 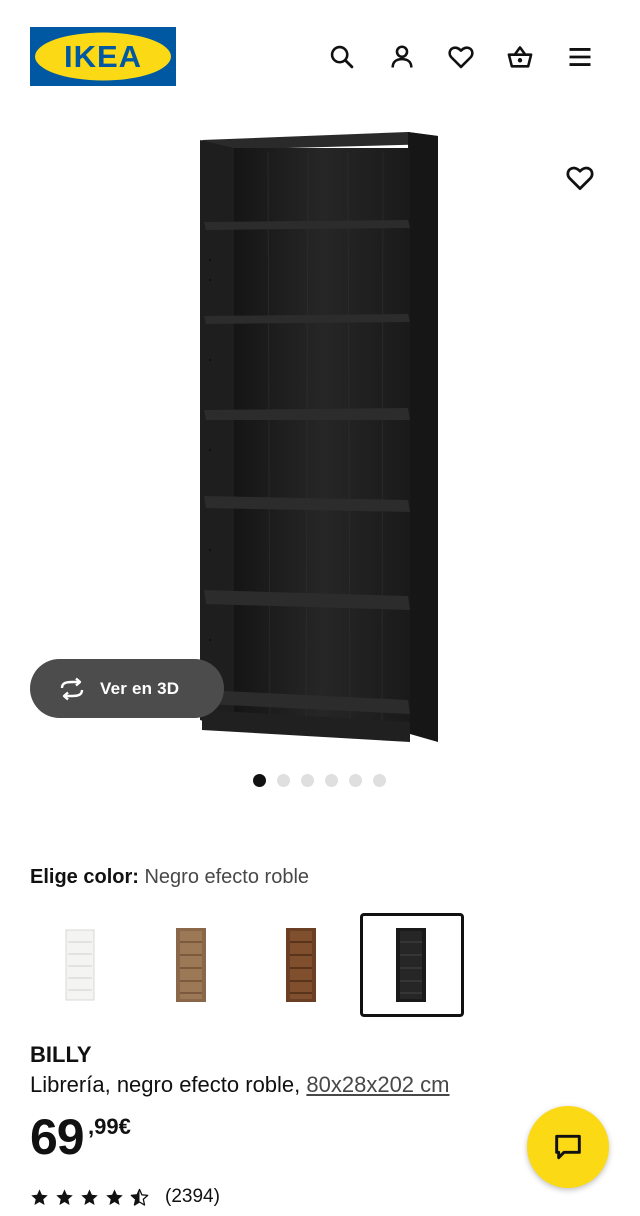 I want to click on favourite-button, so click(x=580, y=178).